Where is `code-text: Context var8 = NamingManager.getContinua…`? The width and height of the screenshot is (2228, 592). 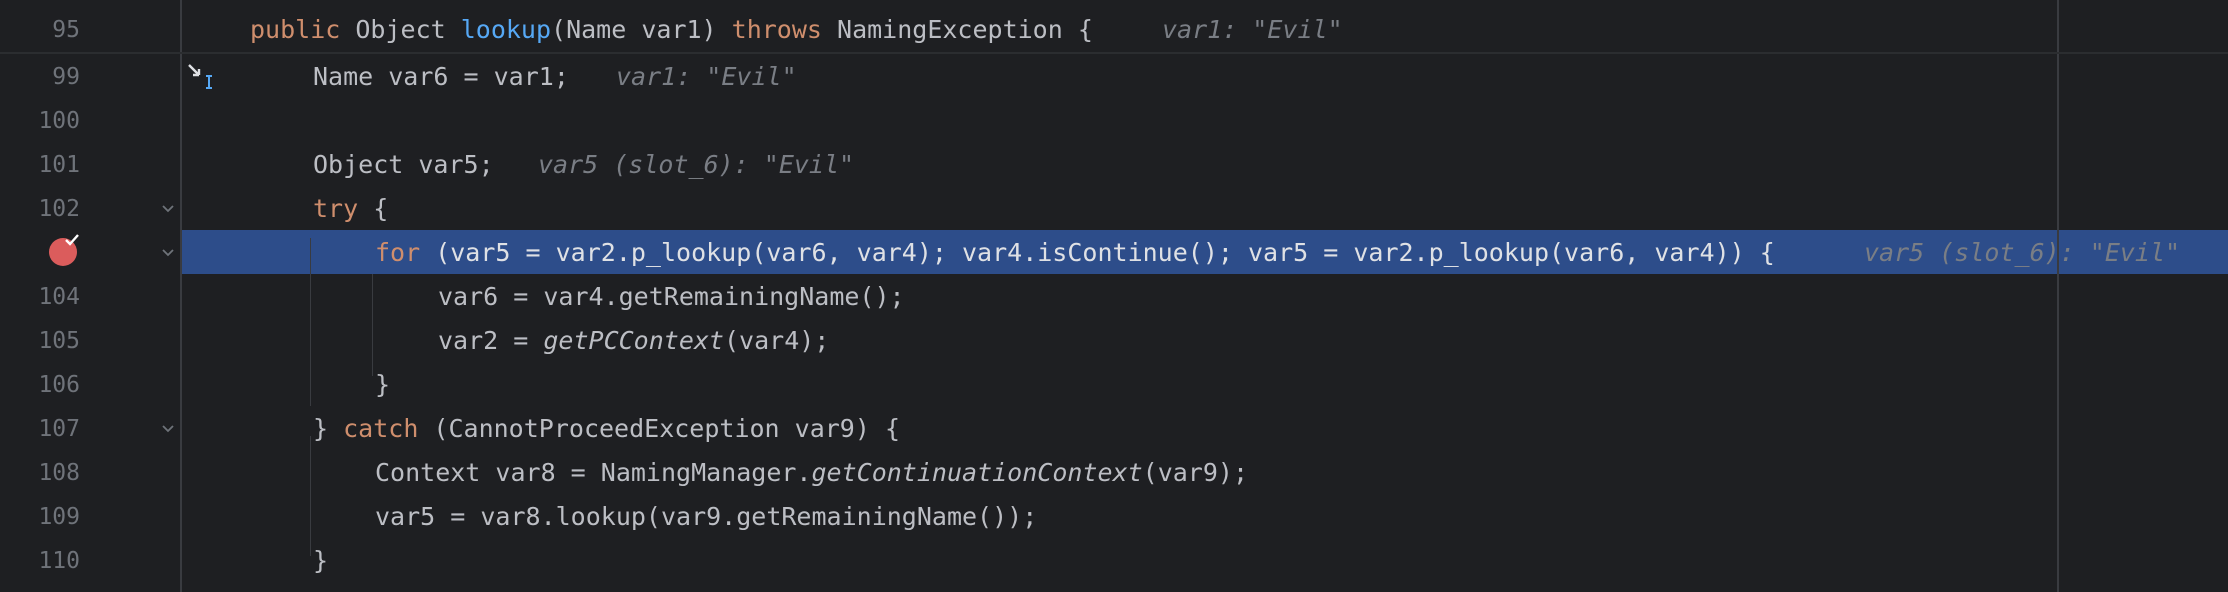 code-text: Context var8 = NamingManager.getContinua… is located at coordinates (811, 473).